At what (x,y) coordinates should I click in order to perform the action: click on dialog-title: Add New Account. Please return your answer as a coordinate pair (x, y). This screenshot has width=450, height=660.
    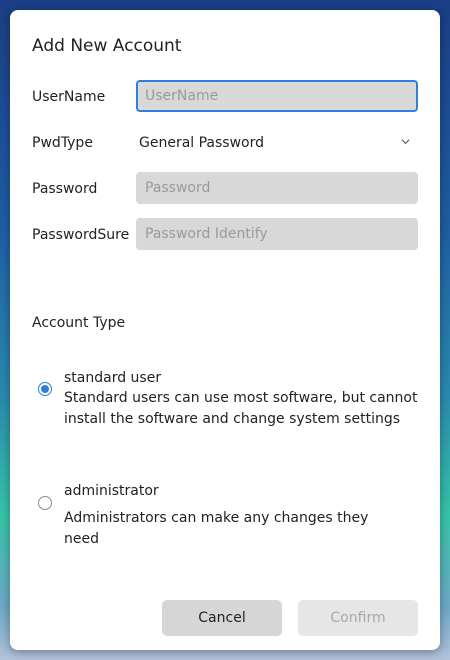
    Looking at the image, I should click on (107, 46).